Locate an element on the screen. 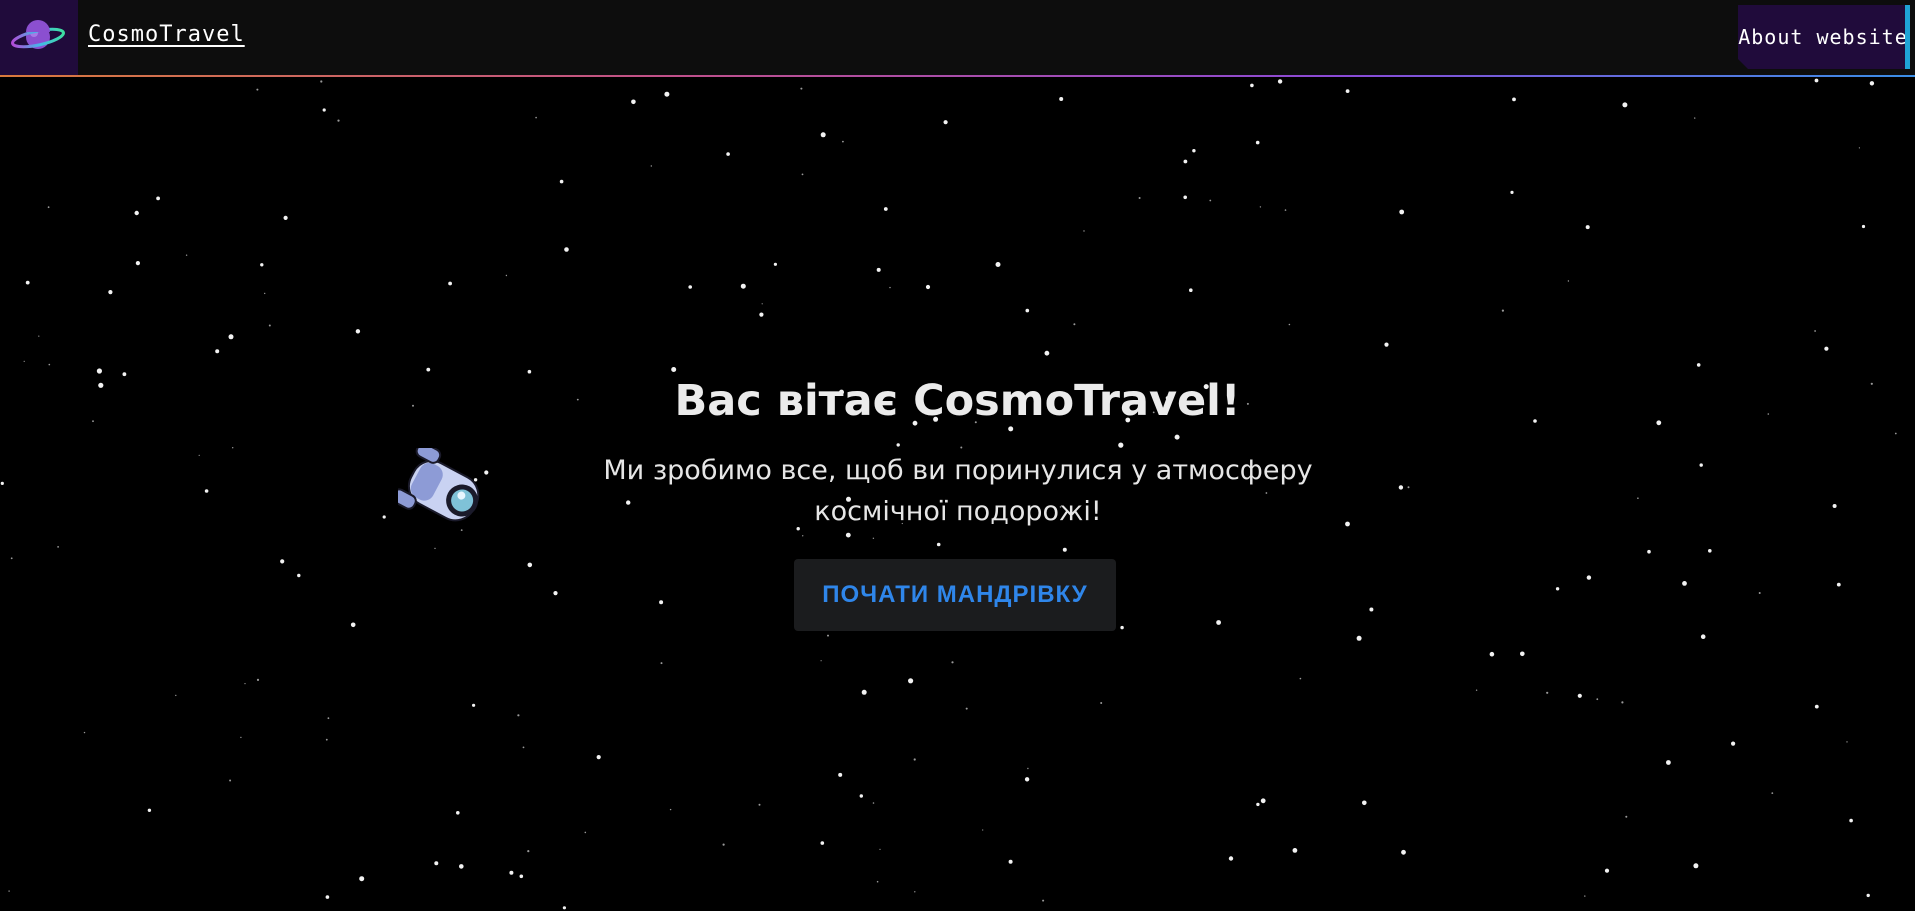 The height and width of the screenshot is (911, 1915). hero-title: Вас вітає CosmoTravel! is located at coordinates (957, 401).